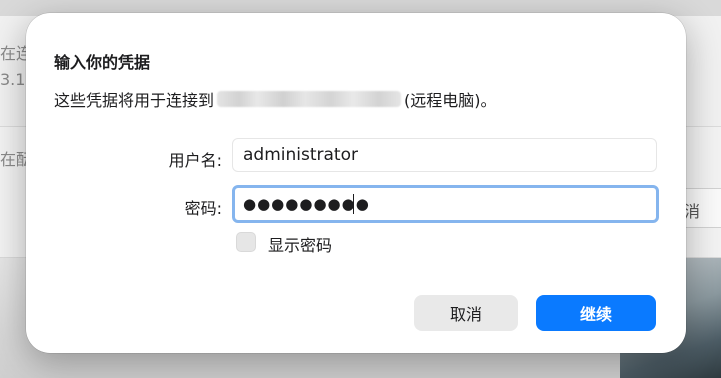 Image resolution: width=721 pixels, height=378 pixels. What do you see at coordinates (300, 244) in the screenshot?
I see `show-password-label: 显示密码` at bounding box center [300, 244].